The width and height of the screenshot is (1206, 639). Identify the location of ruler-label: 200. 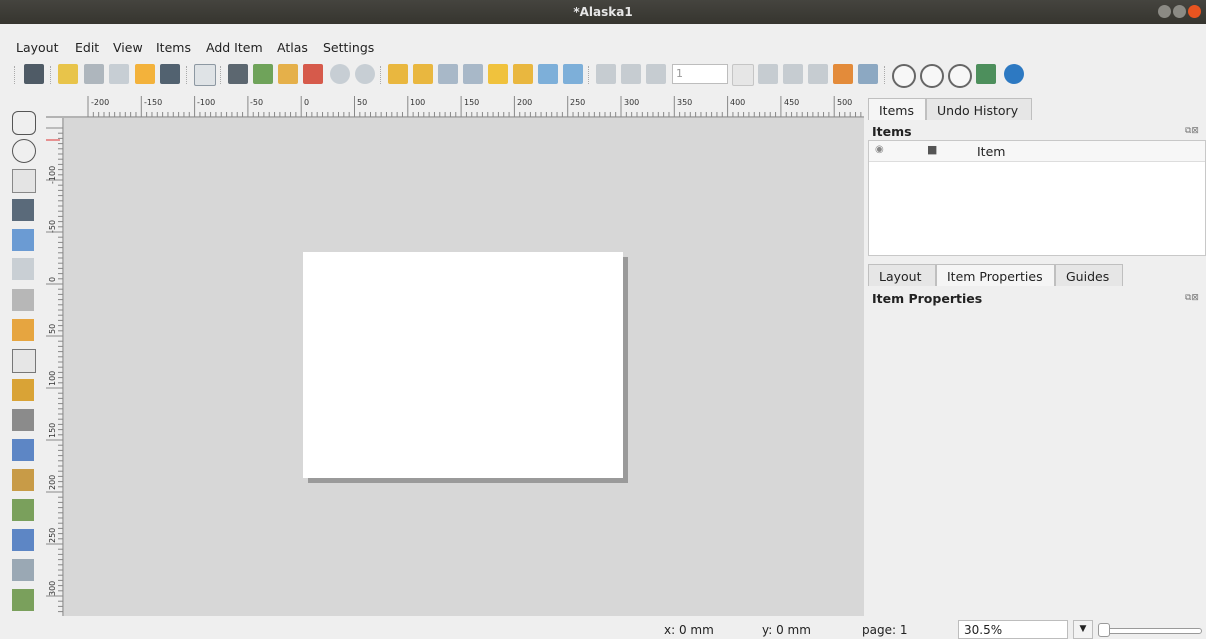
(52, 482).